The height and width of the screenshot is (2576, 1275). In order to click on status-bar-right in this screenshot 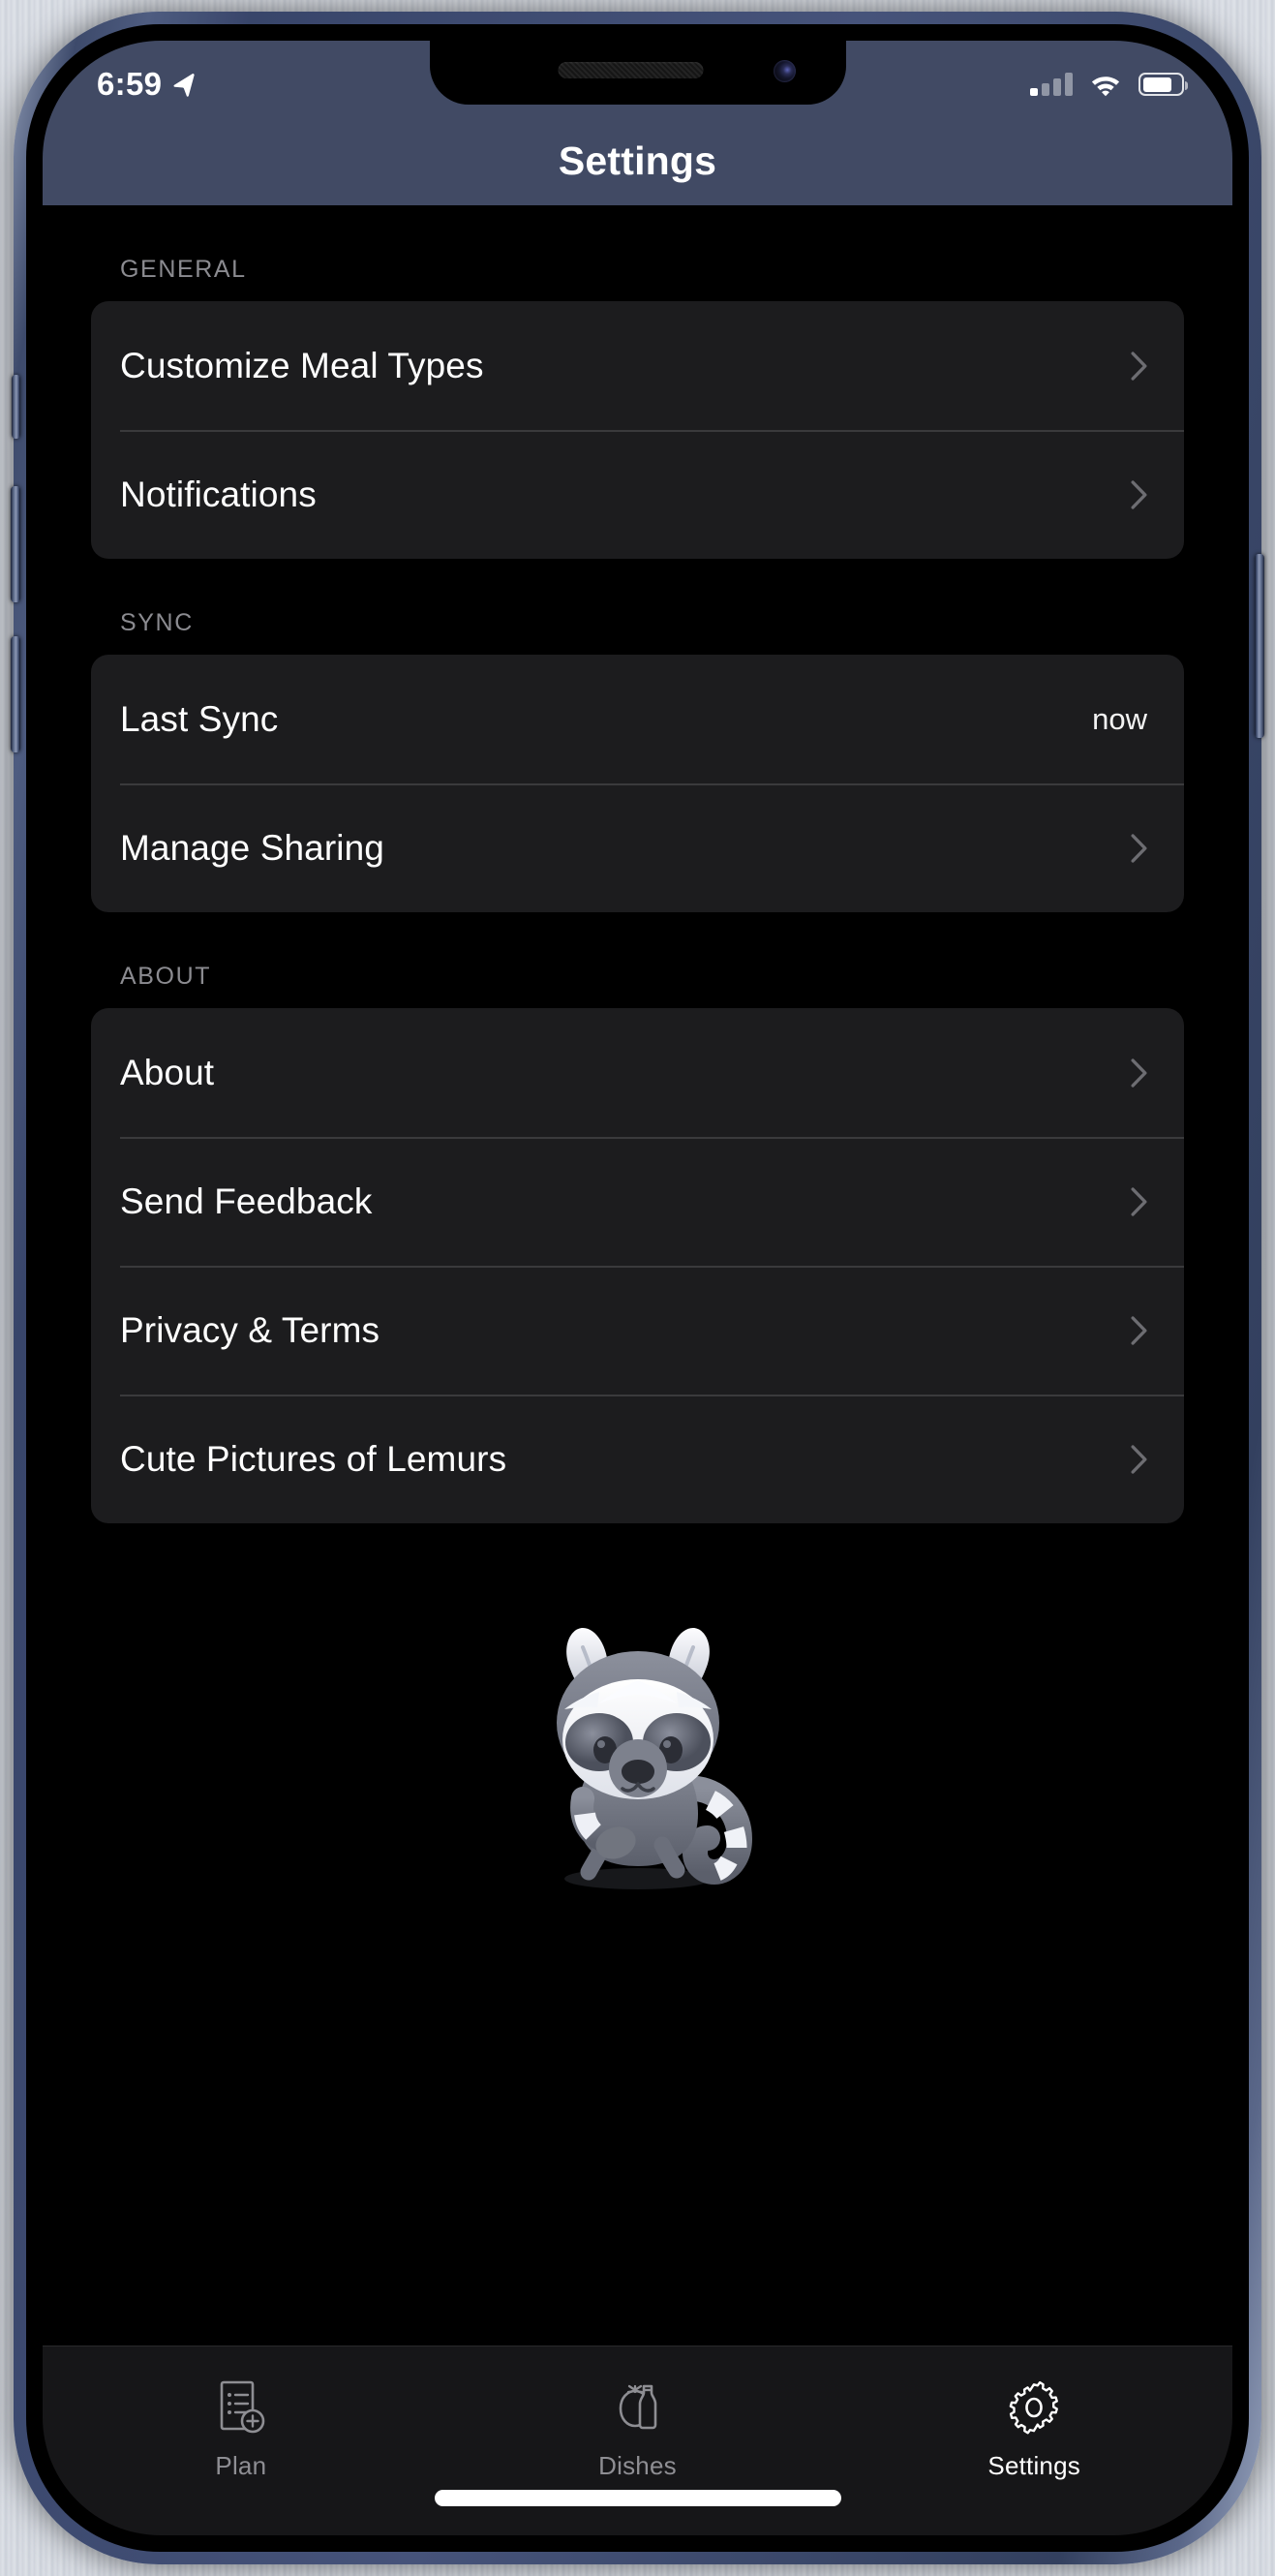, I will do `click(1109, 84)`.